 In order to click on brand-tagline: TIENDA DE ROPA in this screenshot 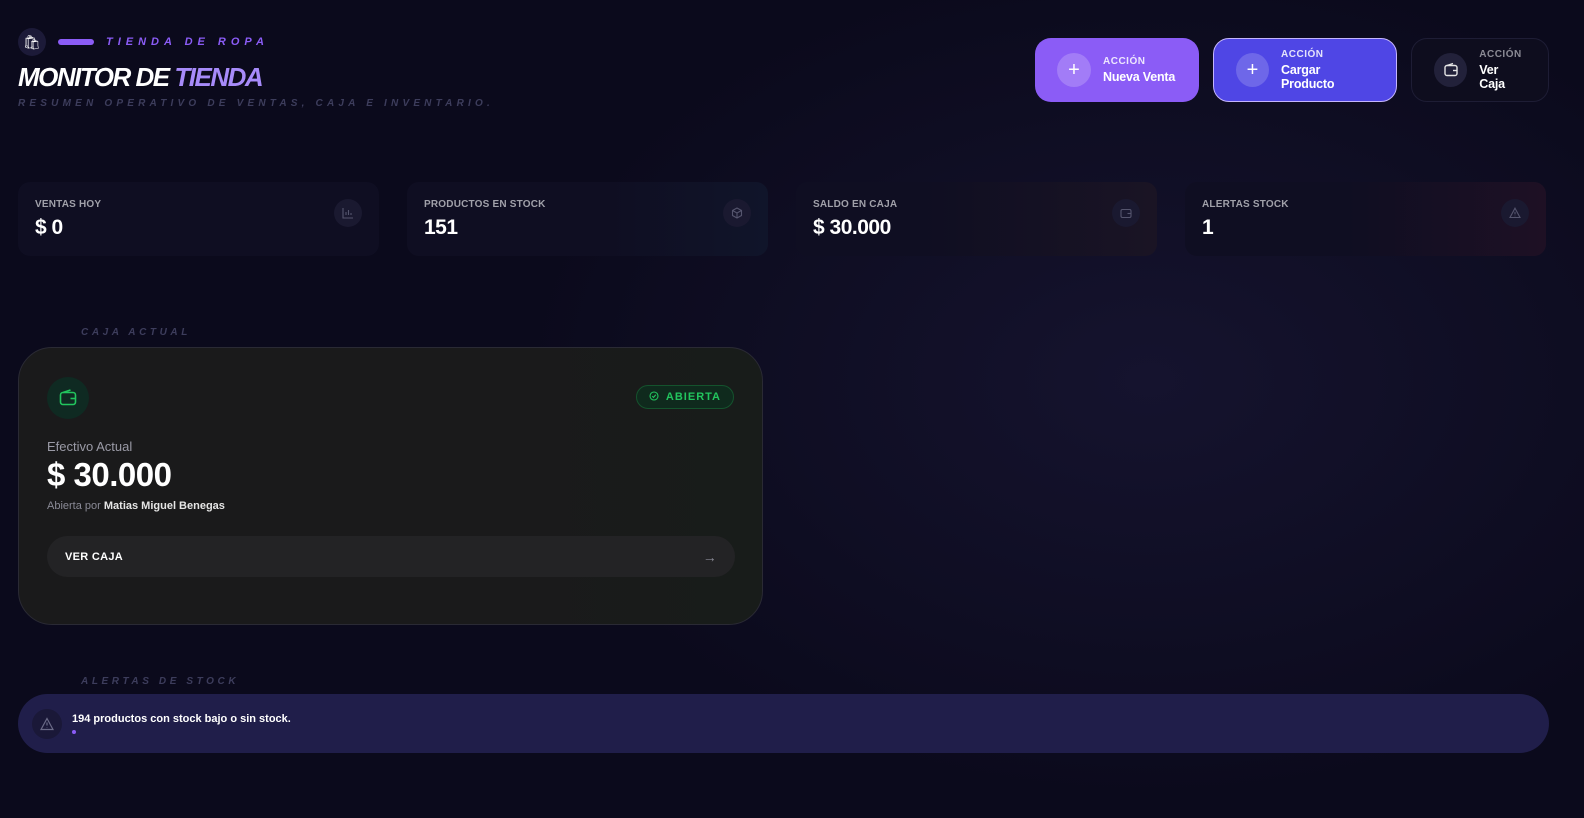, I will do `click(187, 42)`.